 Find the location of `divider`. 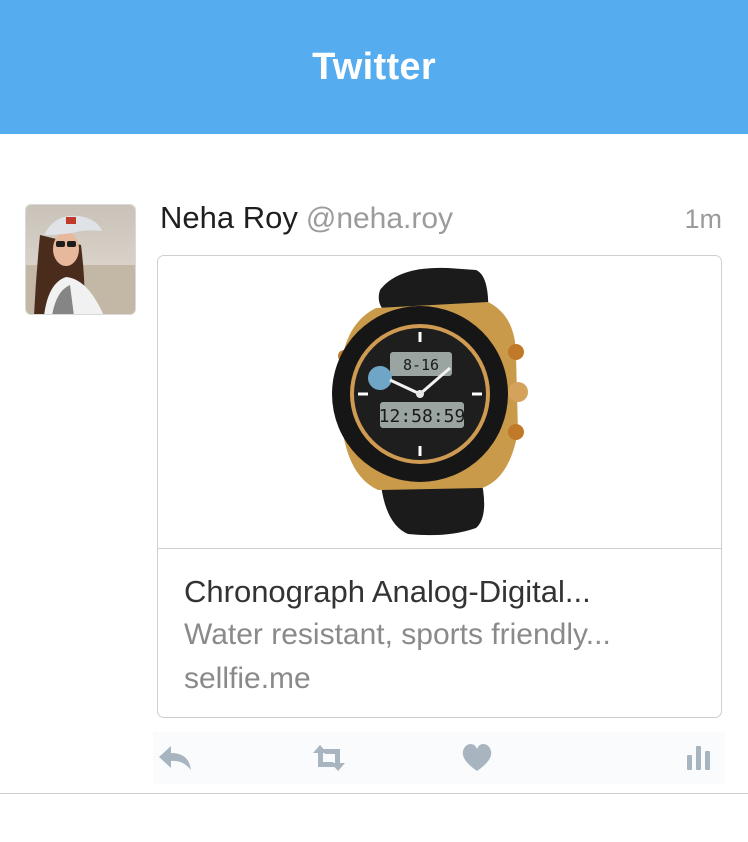

divider is located at coordinates (374, 793).